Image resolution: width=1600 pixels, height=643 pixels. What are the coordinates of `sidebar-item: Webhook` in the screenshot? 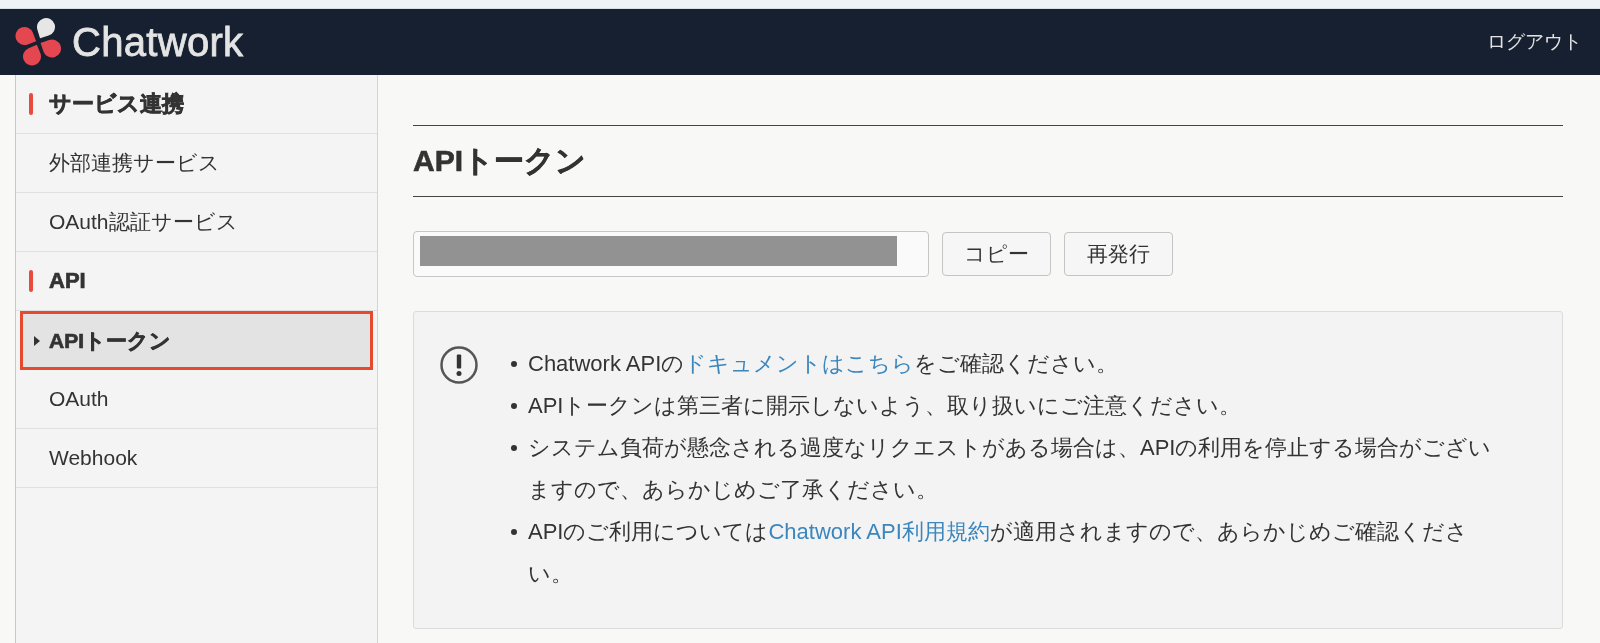 It's located at (196, 458).